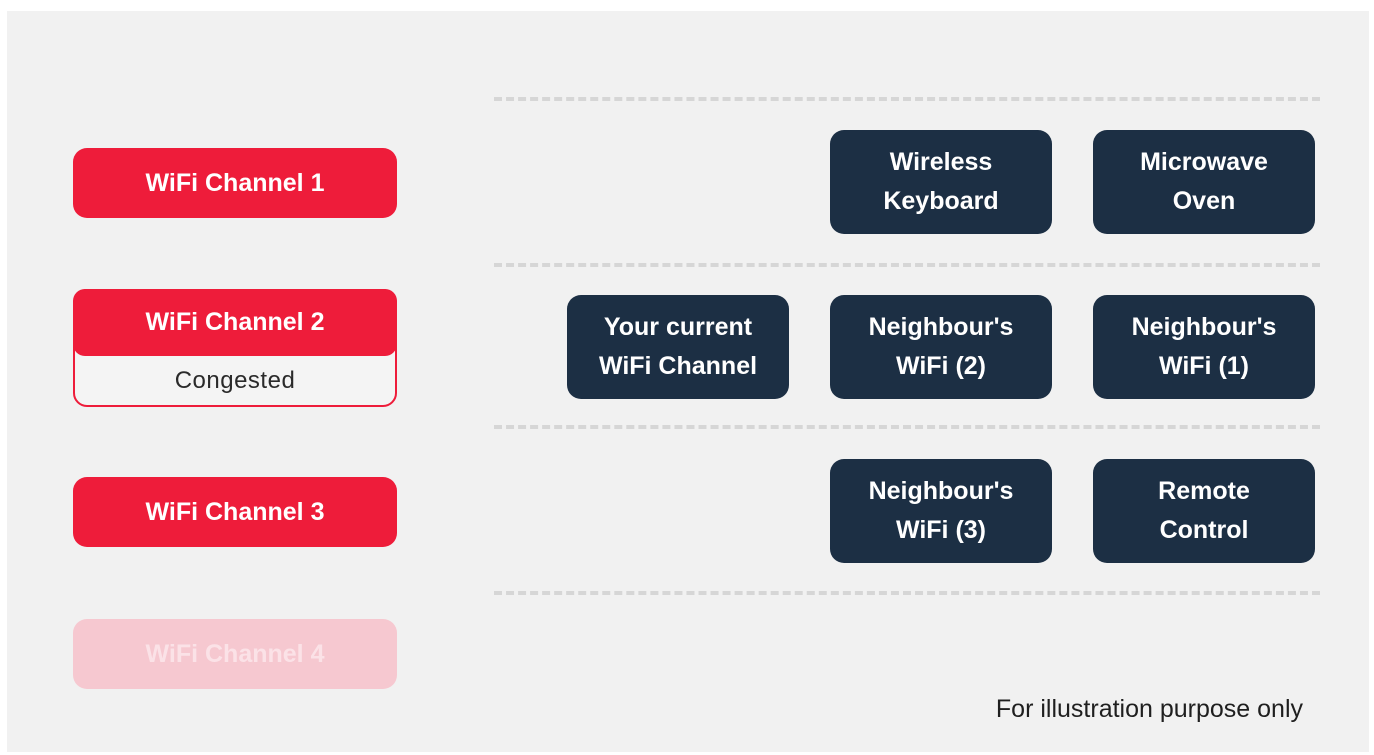  I want to click on channel-2-status: Congested, so click(235, 380).